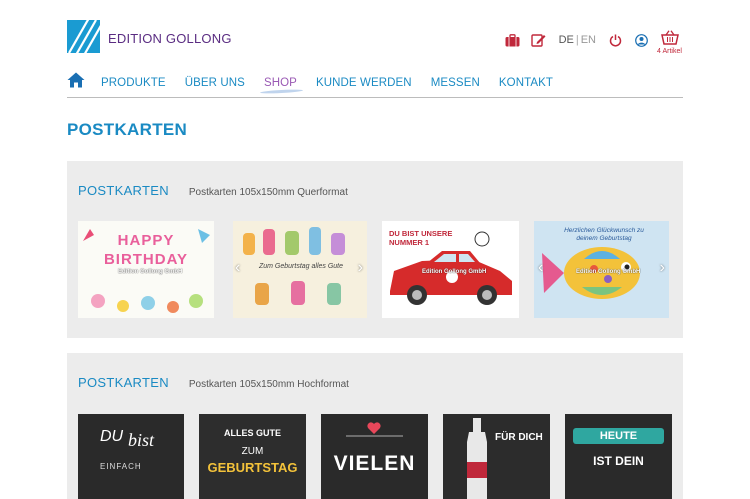 This screenshot has width=750, height=499. Describe the element at coordinates (519, 437) in the screenshot. I see `card-text: FÜR DICH` at that location.